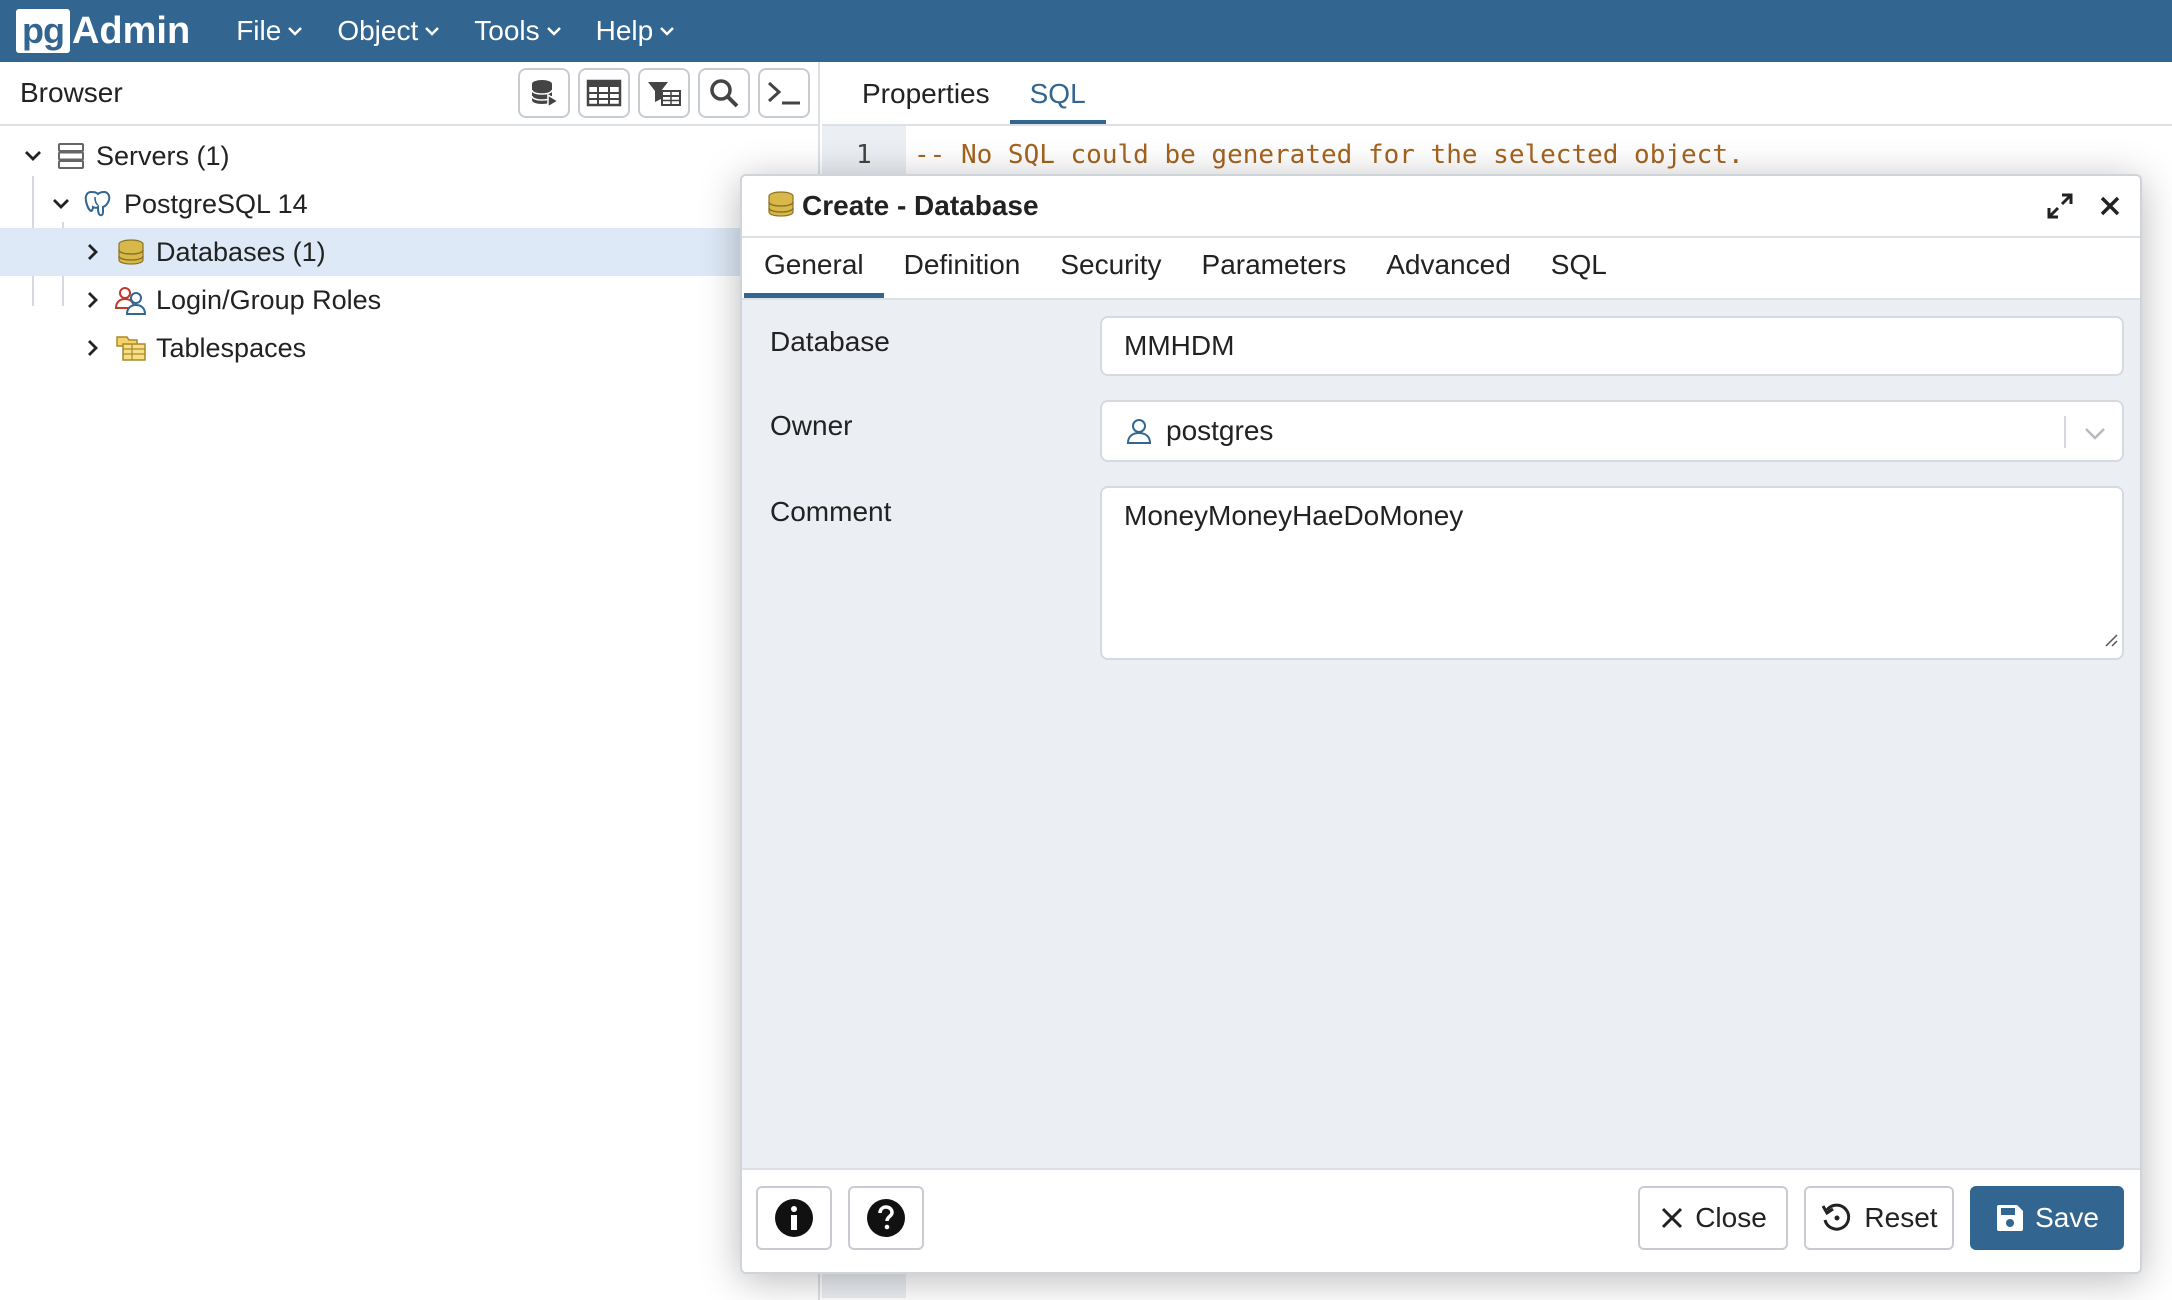 This screenshot has height=1300, width=2172. What do you see at coordinates (1274, 273) in the screenshot?
I see `tab-parameters: Parameters` at bounding box center [1274, 273].